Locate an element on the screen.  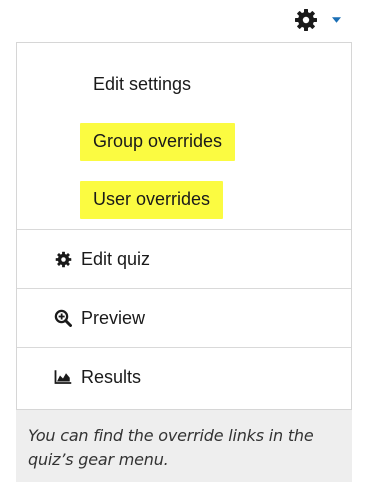
zoom-in-icon is located at coordinates (63, 318).